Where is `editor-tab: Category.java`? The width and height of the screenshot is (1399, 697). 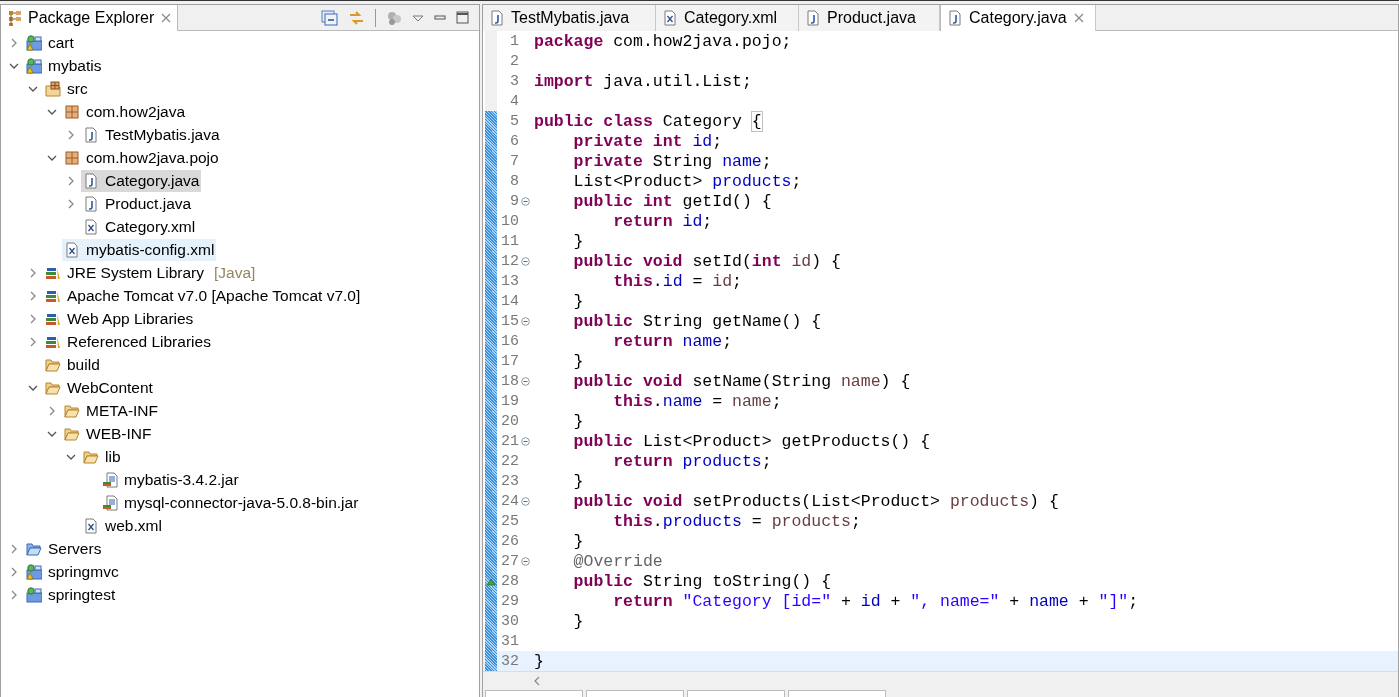
editor-tab: Category.java is located at coordinates (1018, 18).